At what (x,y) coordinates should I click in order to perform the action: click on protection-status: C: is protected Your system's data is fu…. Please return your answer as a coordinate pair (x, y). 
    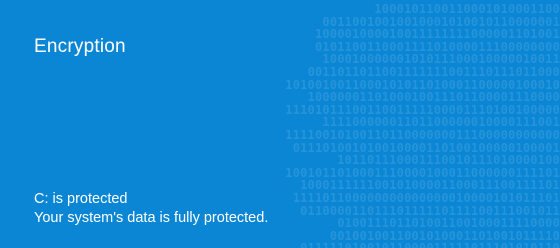
    Looking at the image, I should click on (151, 209).